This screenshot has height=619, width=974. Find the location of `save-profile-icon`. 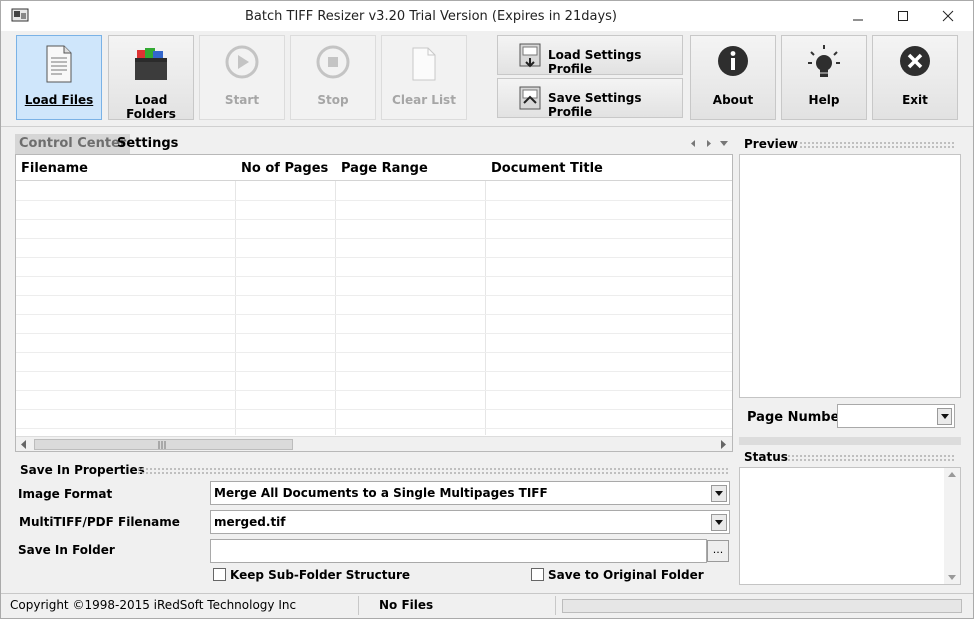

save-profile-icon is located at coordinates (530, 98).